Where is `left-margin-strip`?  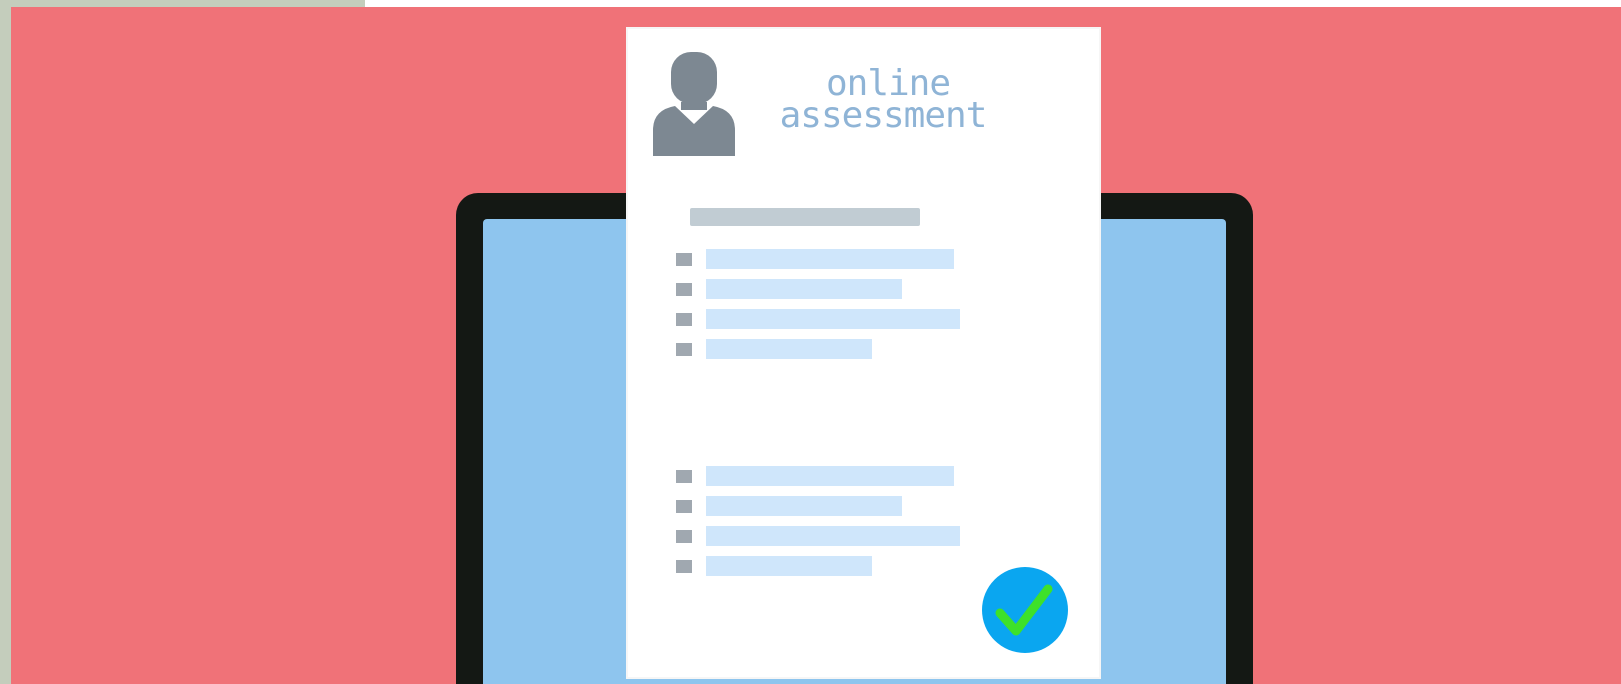
left-margin-strip is located at coordinates (5, 342).